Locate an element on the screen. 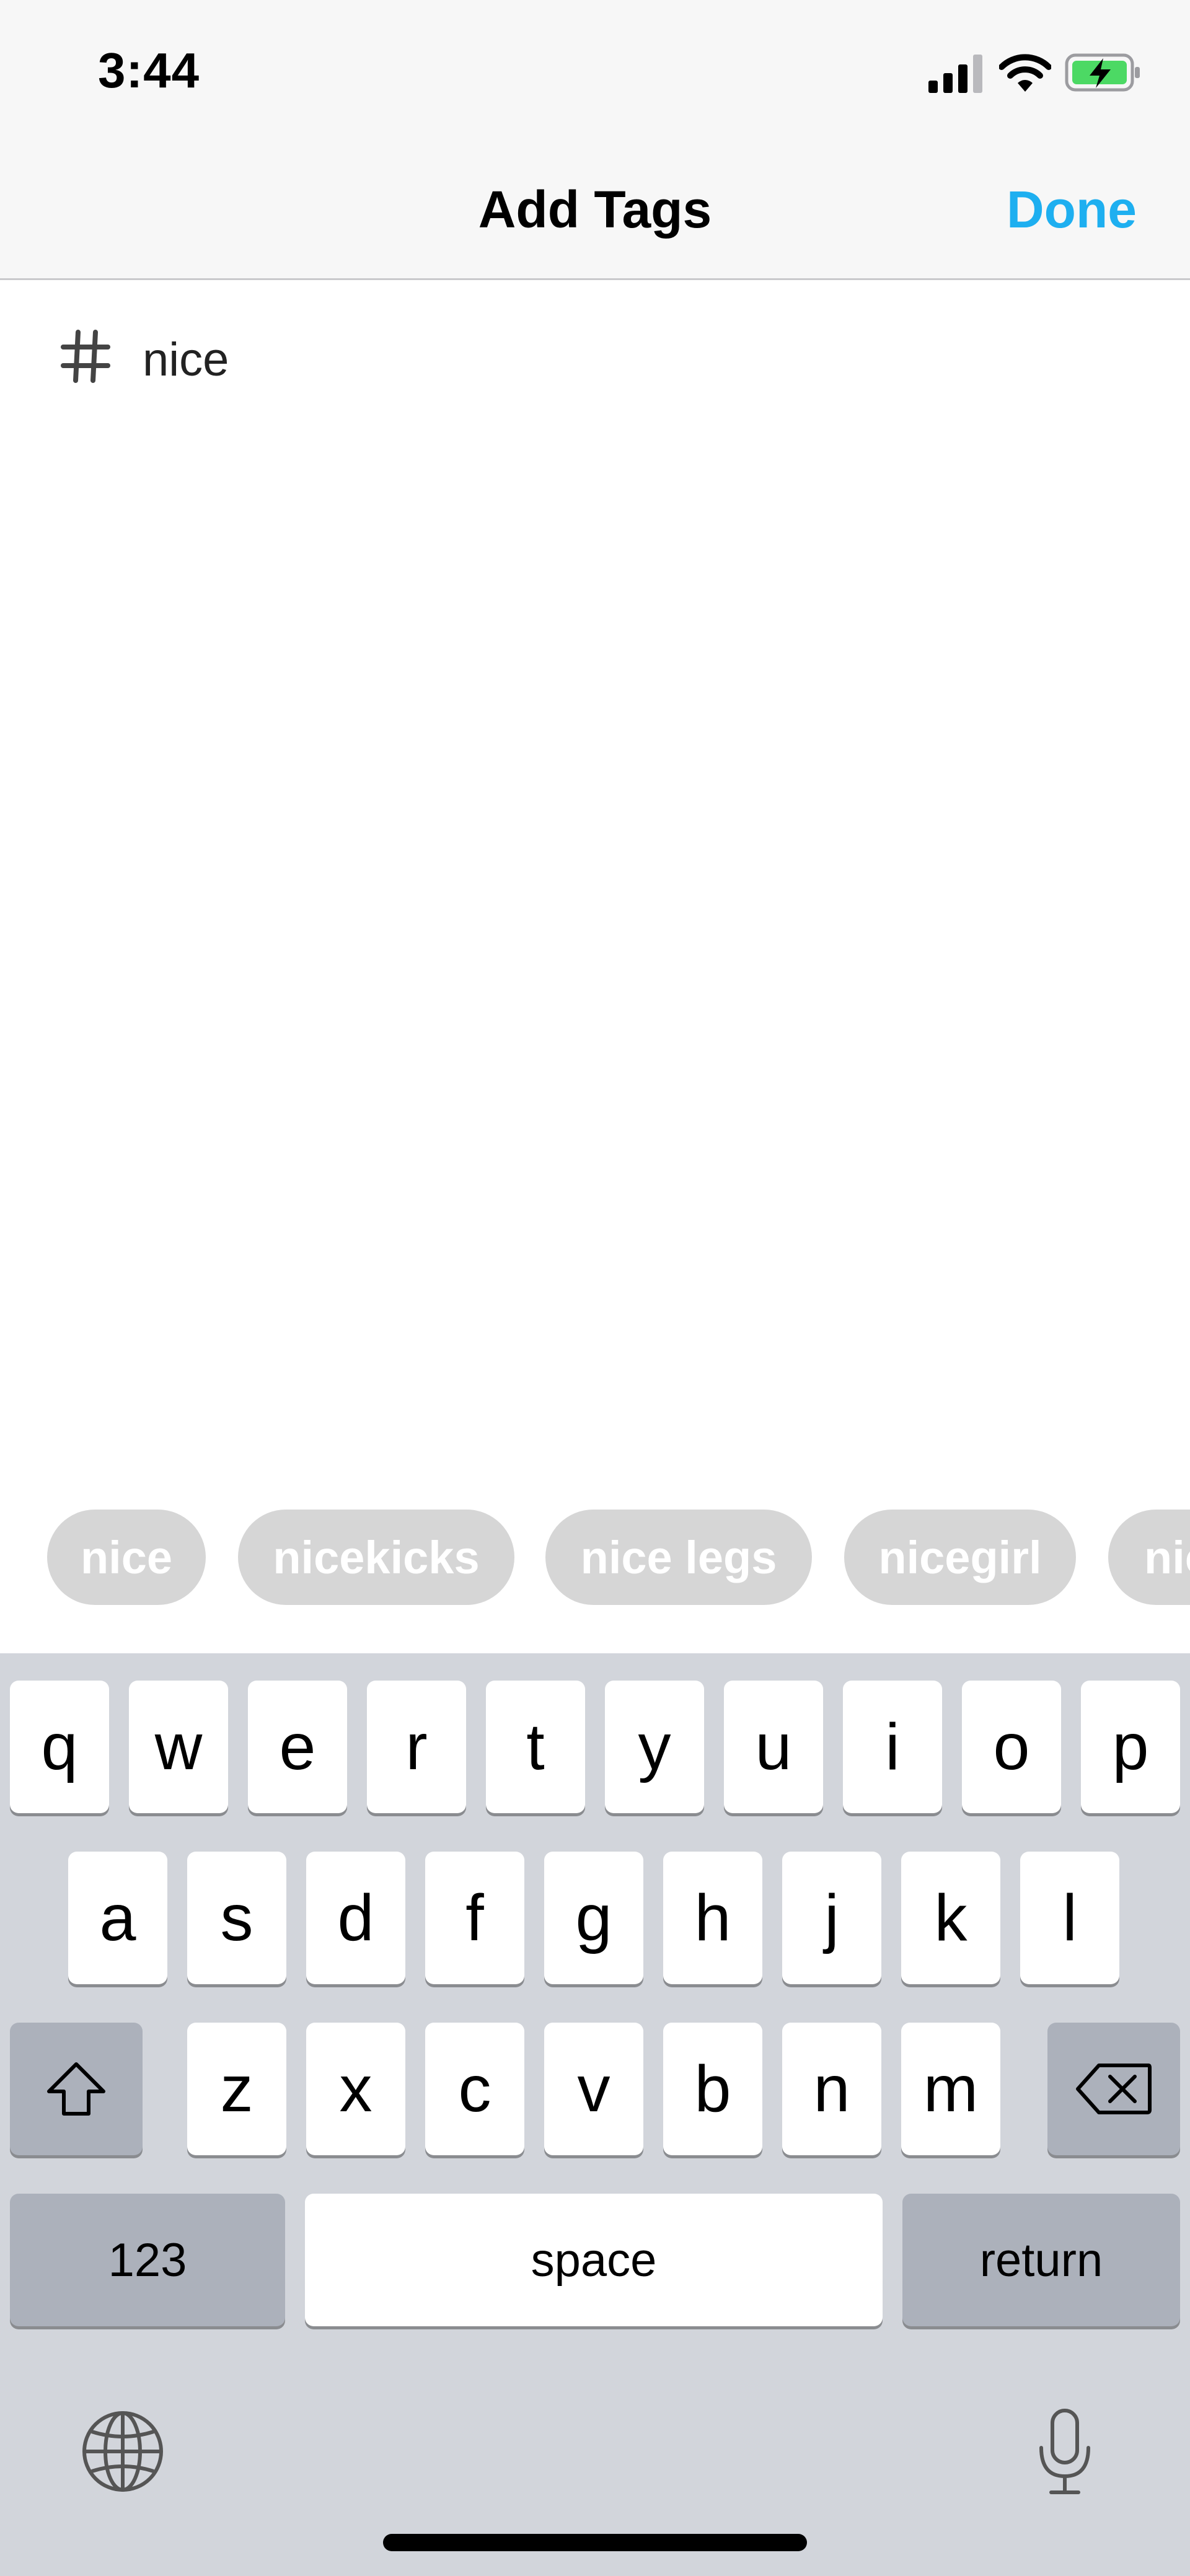 The height and width of the screenshot is (2576, 1190). key-b: b is located at coordinates (712, 2089).